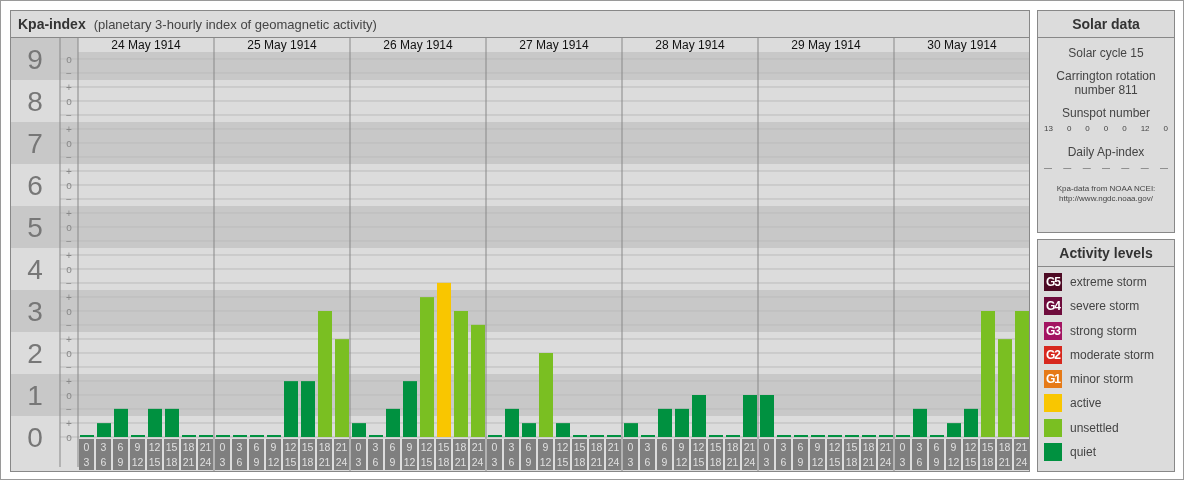 This screenshot has width=1184, height=480. I want to click on date-label: 29 May 1914, so click(826, 45).